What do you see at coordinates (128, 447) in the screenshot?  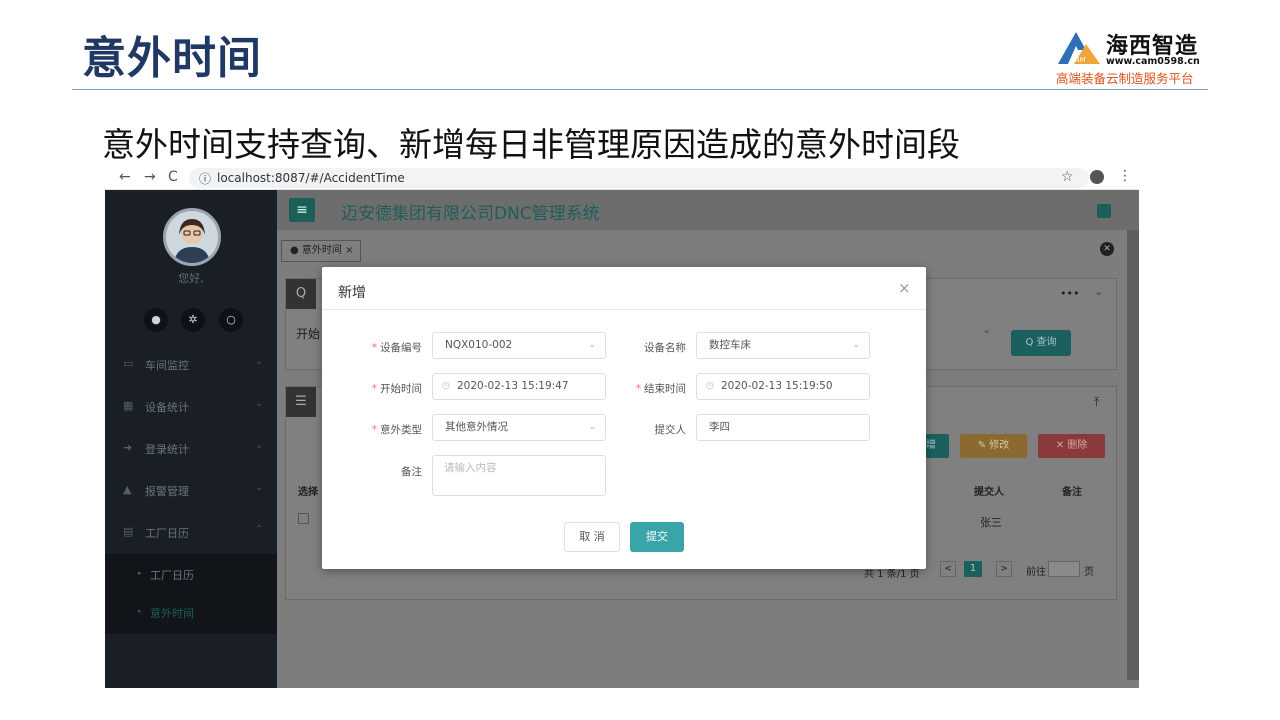 I see `sign-in-icon: ➜` at bounding box center [128, 447].